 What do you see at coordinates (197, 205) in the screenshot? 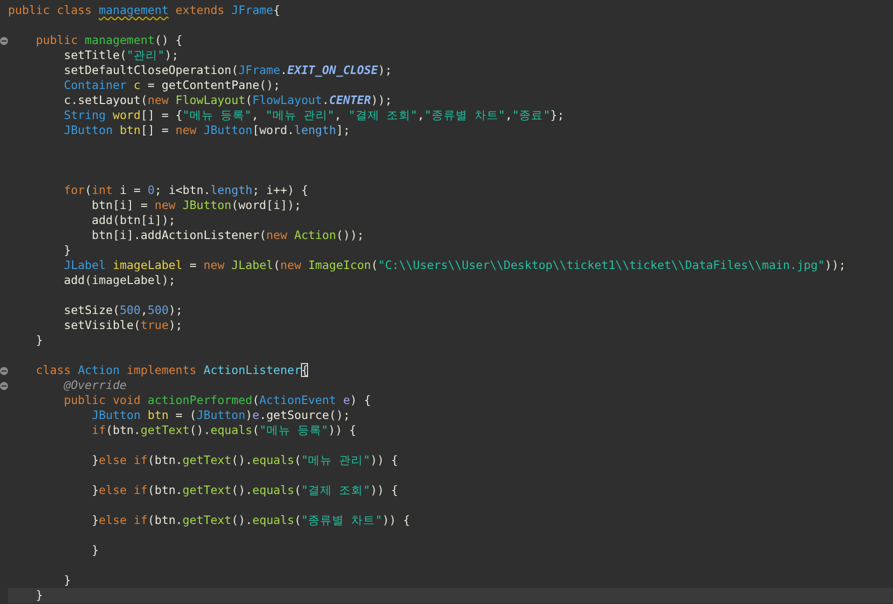
I see `code-line: btn[i] = new JButton(word[i]);` at bounding box center [197, 205].